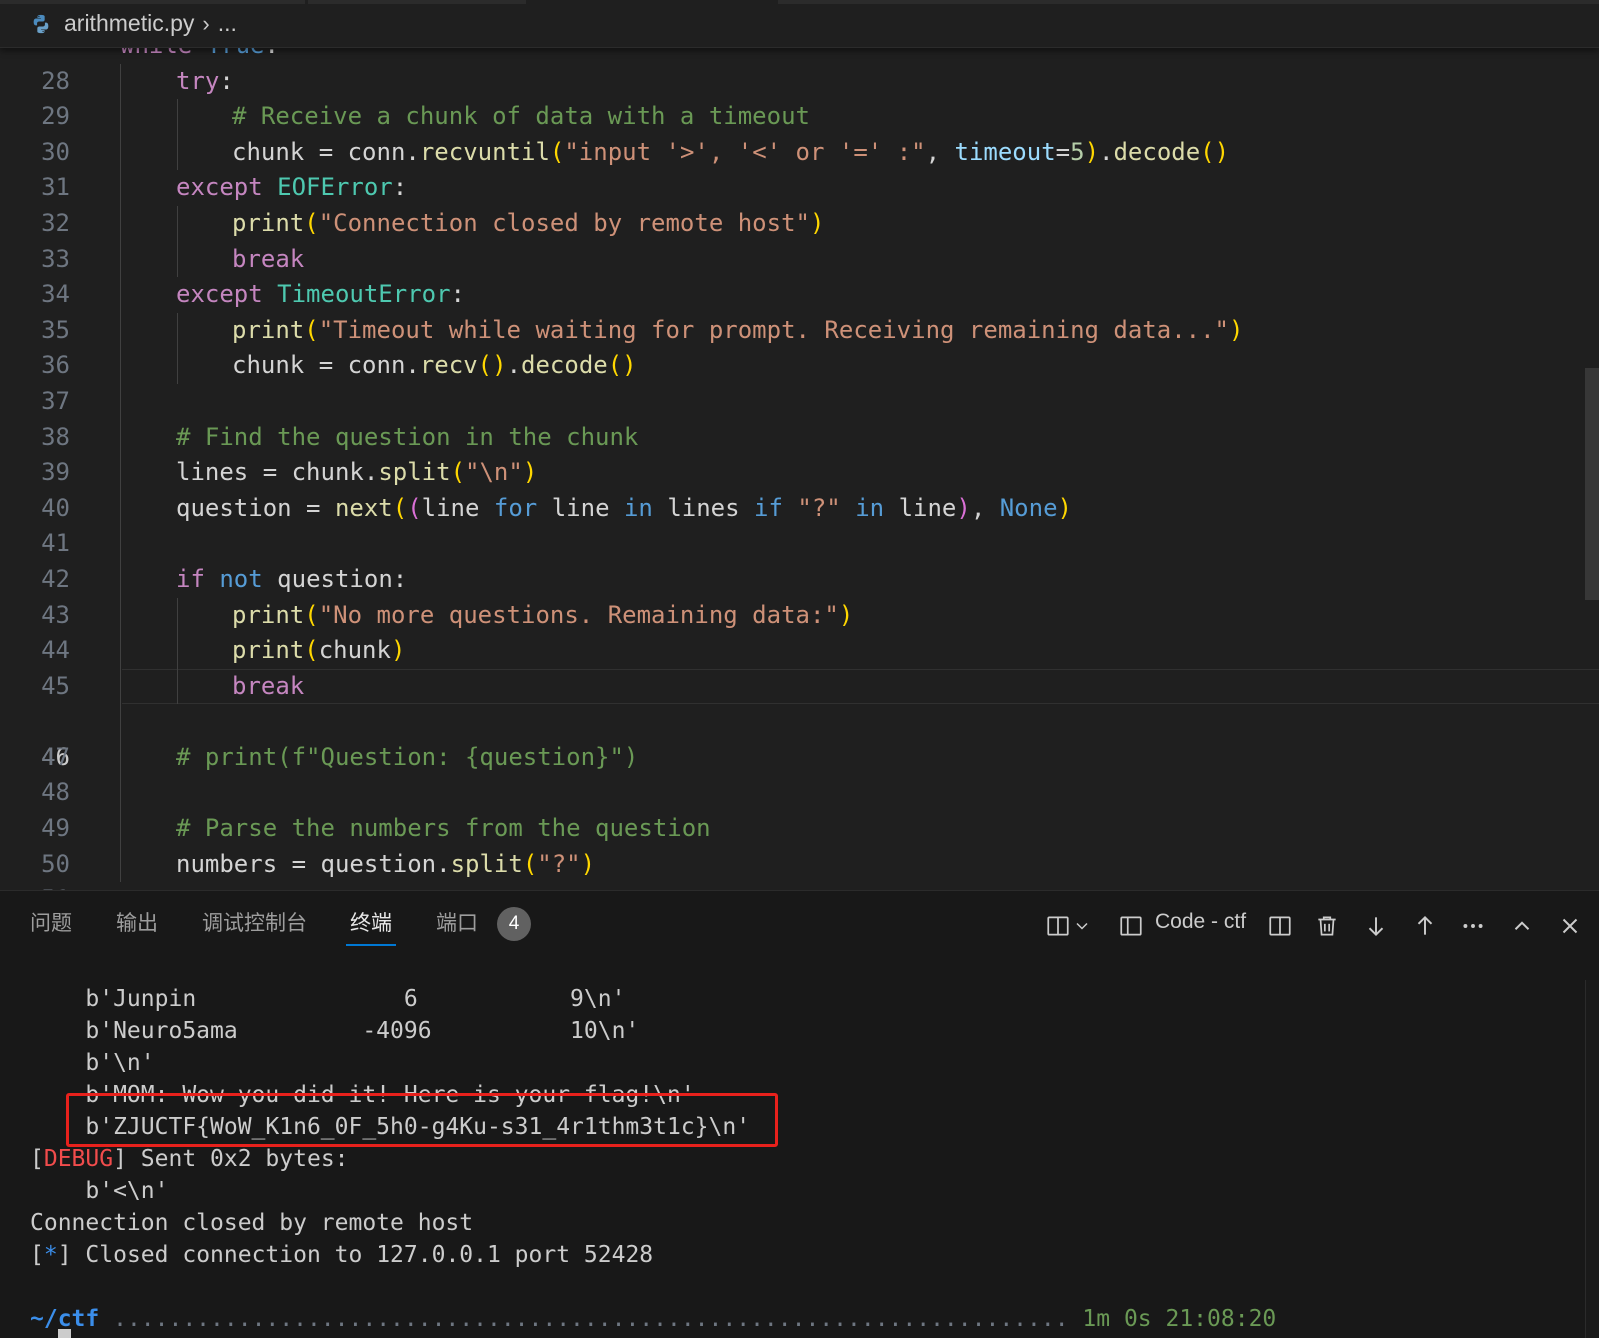 The image size is (1599, 1338). I want to click on arrow-down-icon, so click(1376, 926).